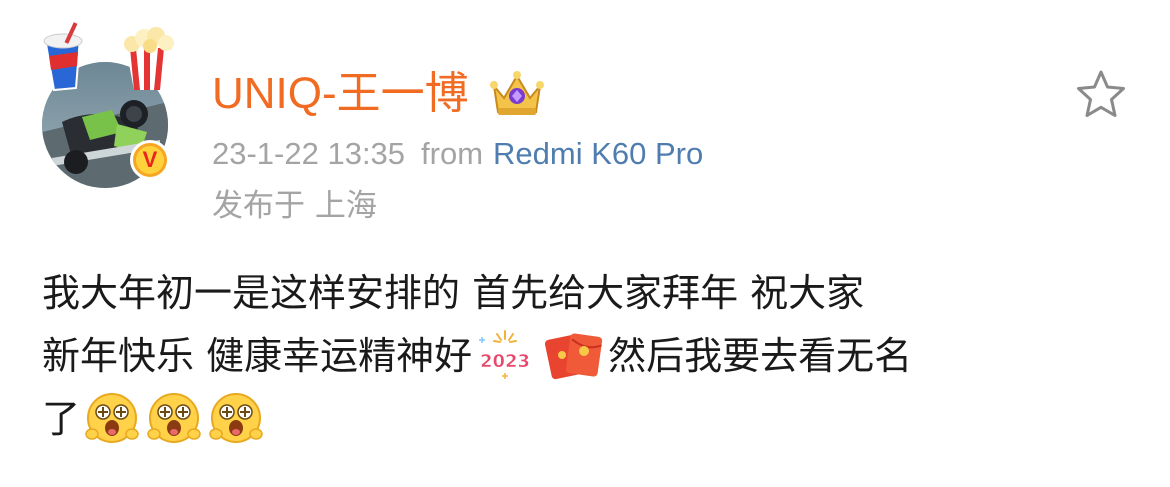  I want to click on post-meta: 23-1-22 13:35 from Redmi K60 Pro, so click(457, 154).